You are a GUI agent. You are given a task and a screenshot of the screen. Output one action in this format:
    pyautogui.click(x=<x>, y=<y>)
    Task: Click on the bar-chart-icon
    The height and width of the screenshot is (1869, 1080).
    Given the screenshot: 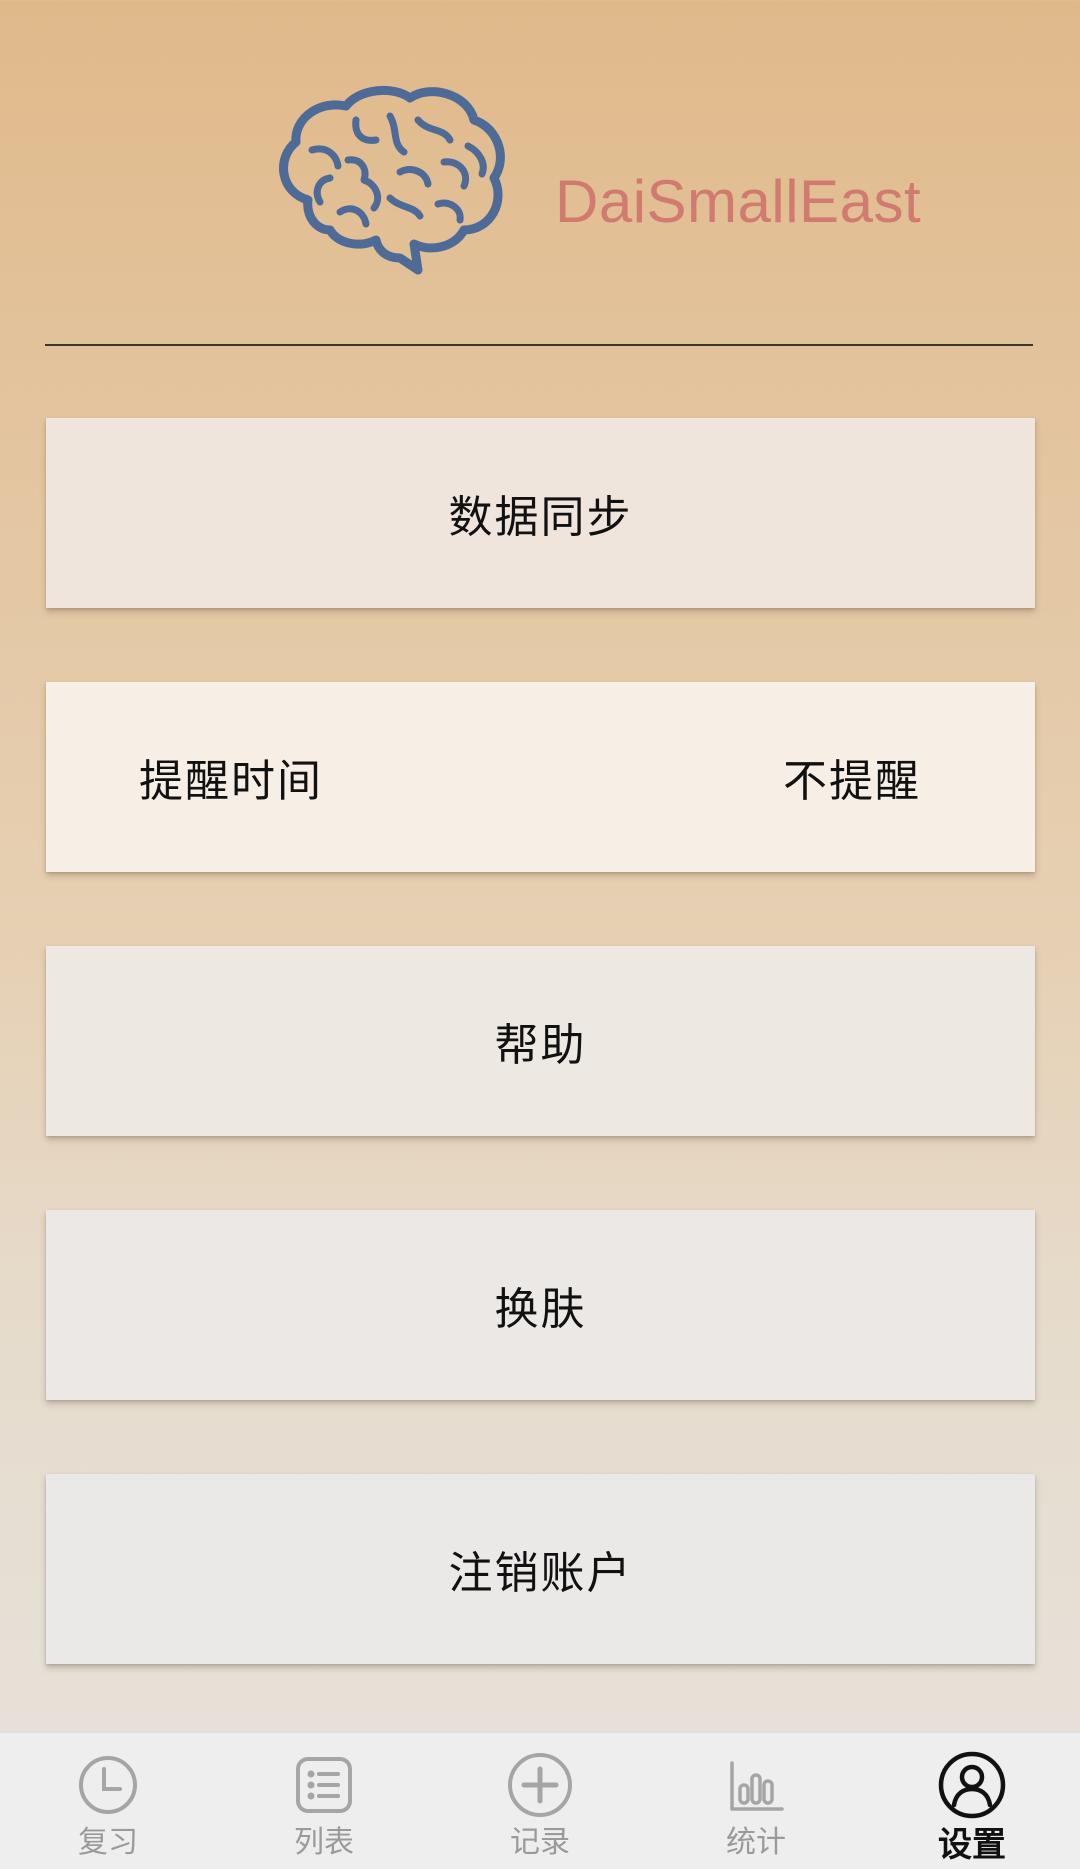 What is the action you would take?
    pyautogui.click(x=757, y=1786)
    